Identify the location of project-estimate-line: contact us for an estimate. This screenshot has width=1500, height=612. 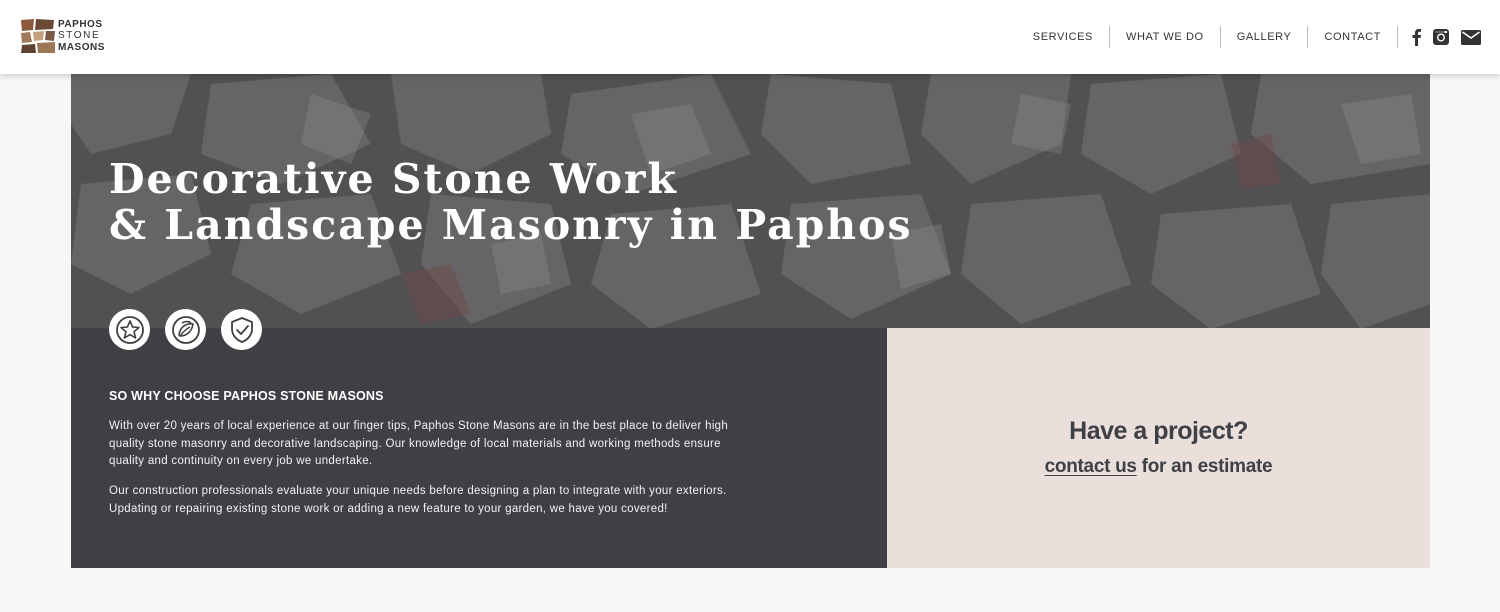
(1158, 467).